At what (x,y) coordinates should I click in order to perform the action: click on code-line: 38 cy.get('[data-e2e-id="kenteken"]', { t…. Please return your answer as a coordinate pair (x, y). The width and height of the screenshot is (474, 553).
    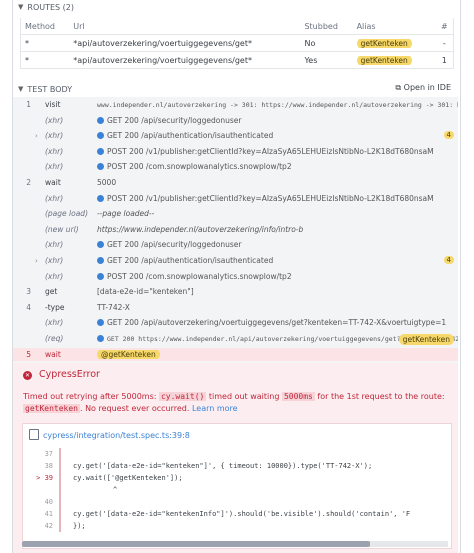
    Looking at the image, I should click on (237, 466).